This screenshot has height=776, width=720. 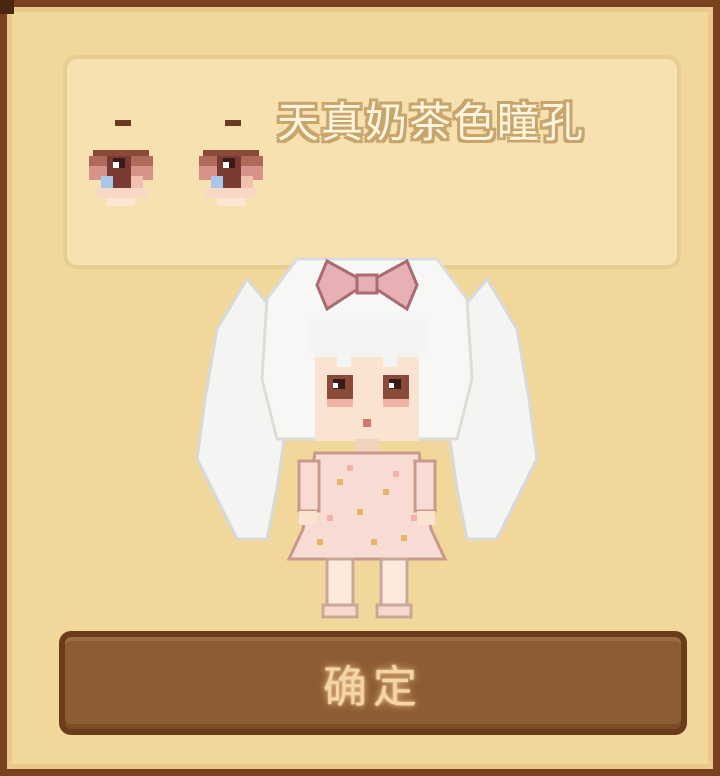 What do you see at coordinates (176, 163) in the screenshot?
I see `eye-pair-icon` at bounding box center [176, 163].